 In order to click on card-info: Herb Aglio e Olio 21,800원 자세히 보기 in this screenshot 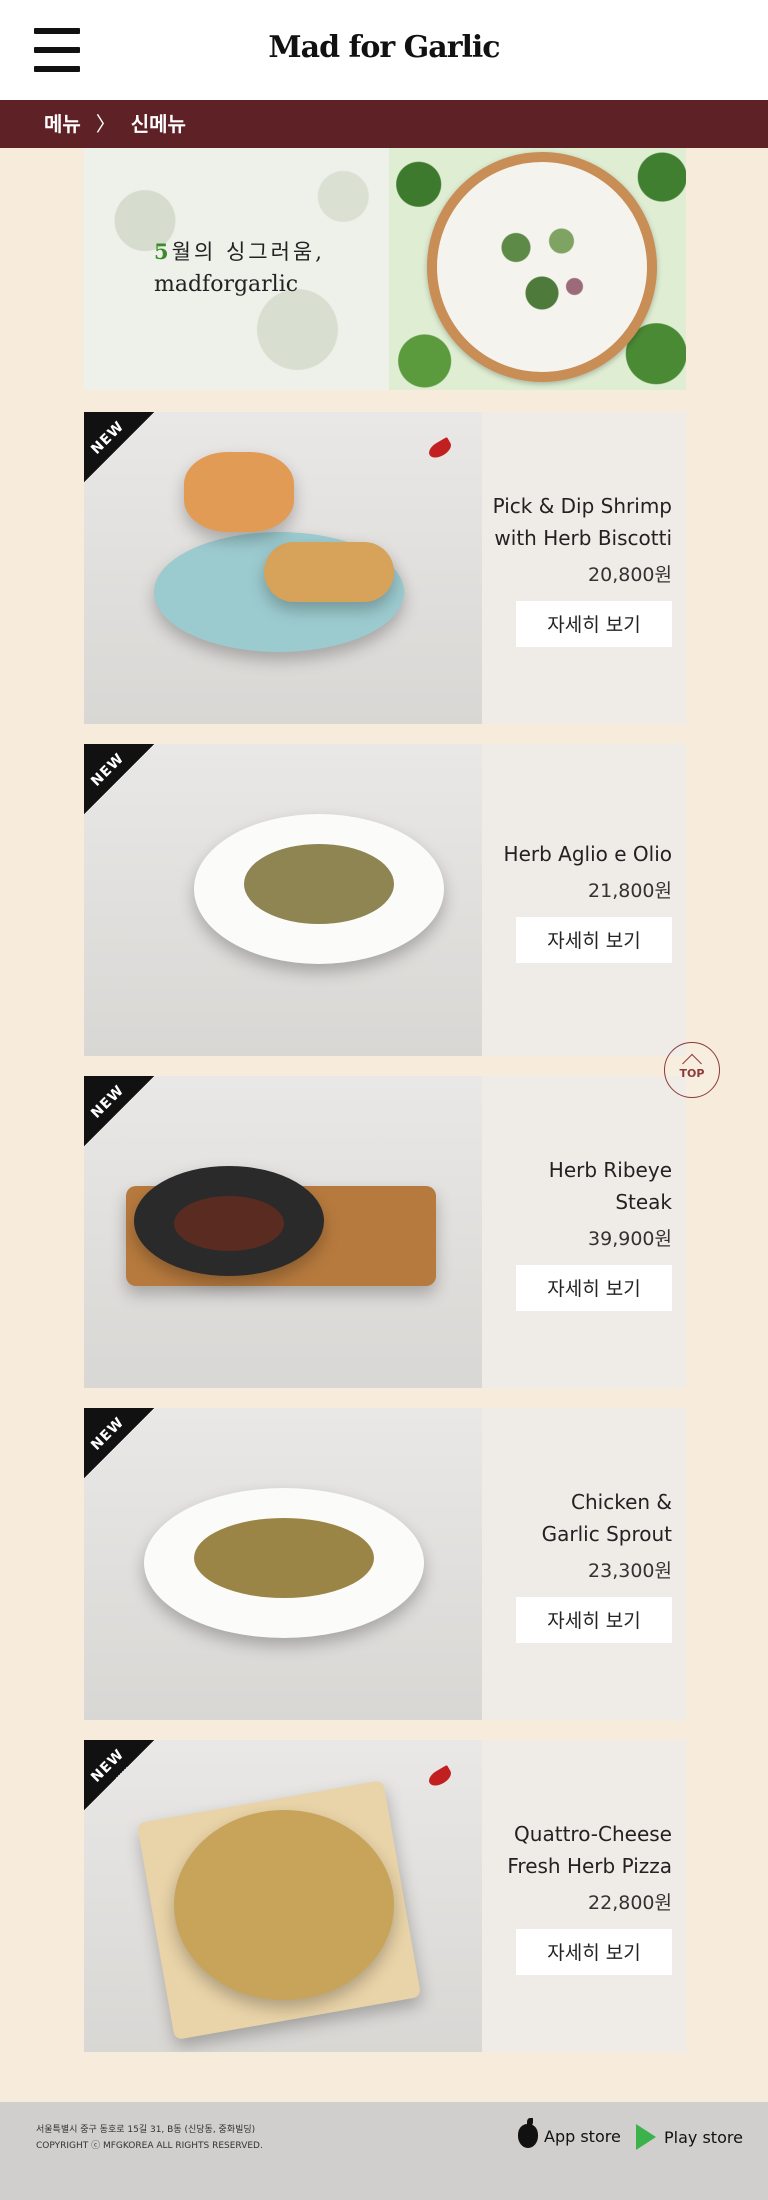, I will do `click(584, 900)`.